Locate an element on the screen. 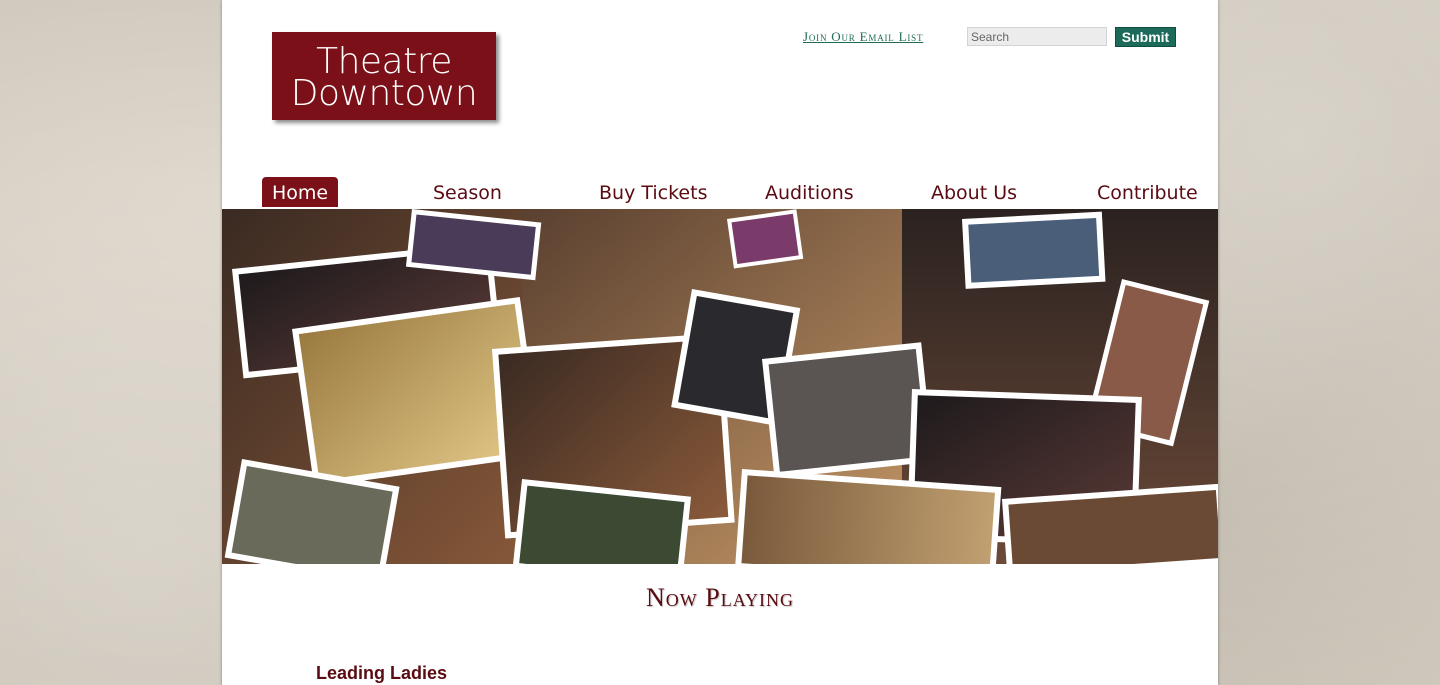 The image size is (1440, 685). nav-item-auditions: Auditions is located at coordinates (809, 192).